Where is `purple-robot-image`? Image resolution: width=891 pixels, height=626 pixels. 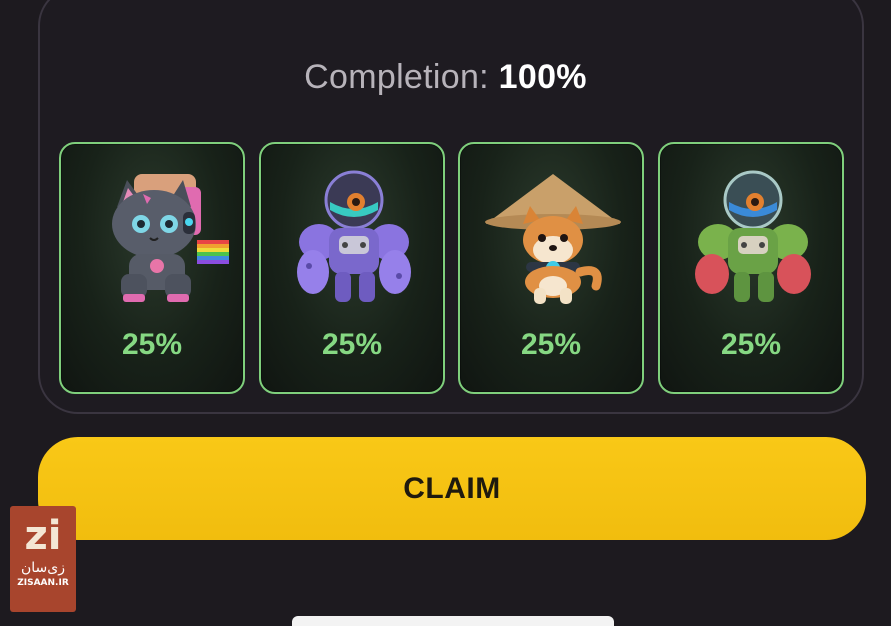 purple-robot-image is located at coordinates (354, 236).